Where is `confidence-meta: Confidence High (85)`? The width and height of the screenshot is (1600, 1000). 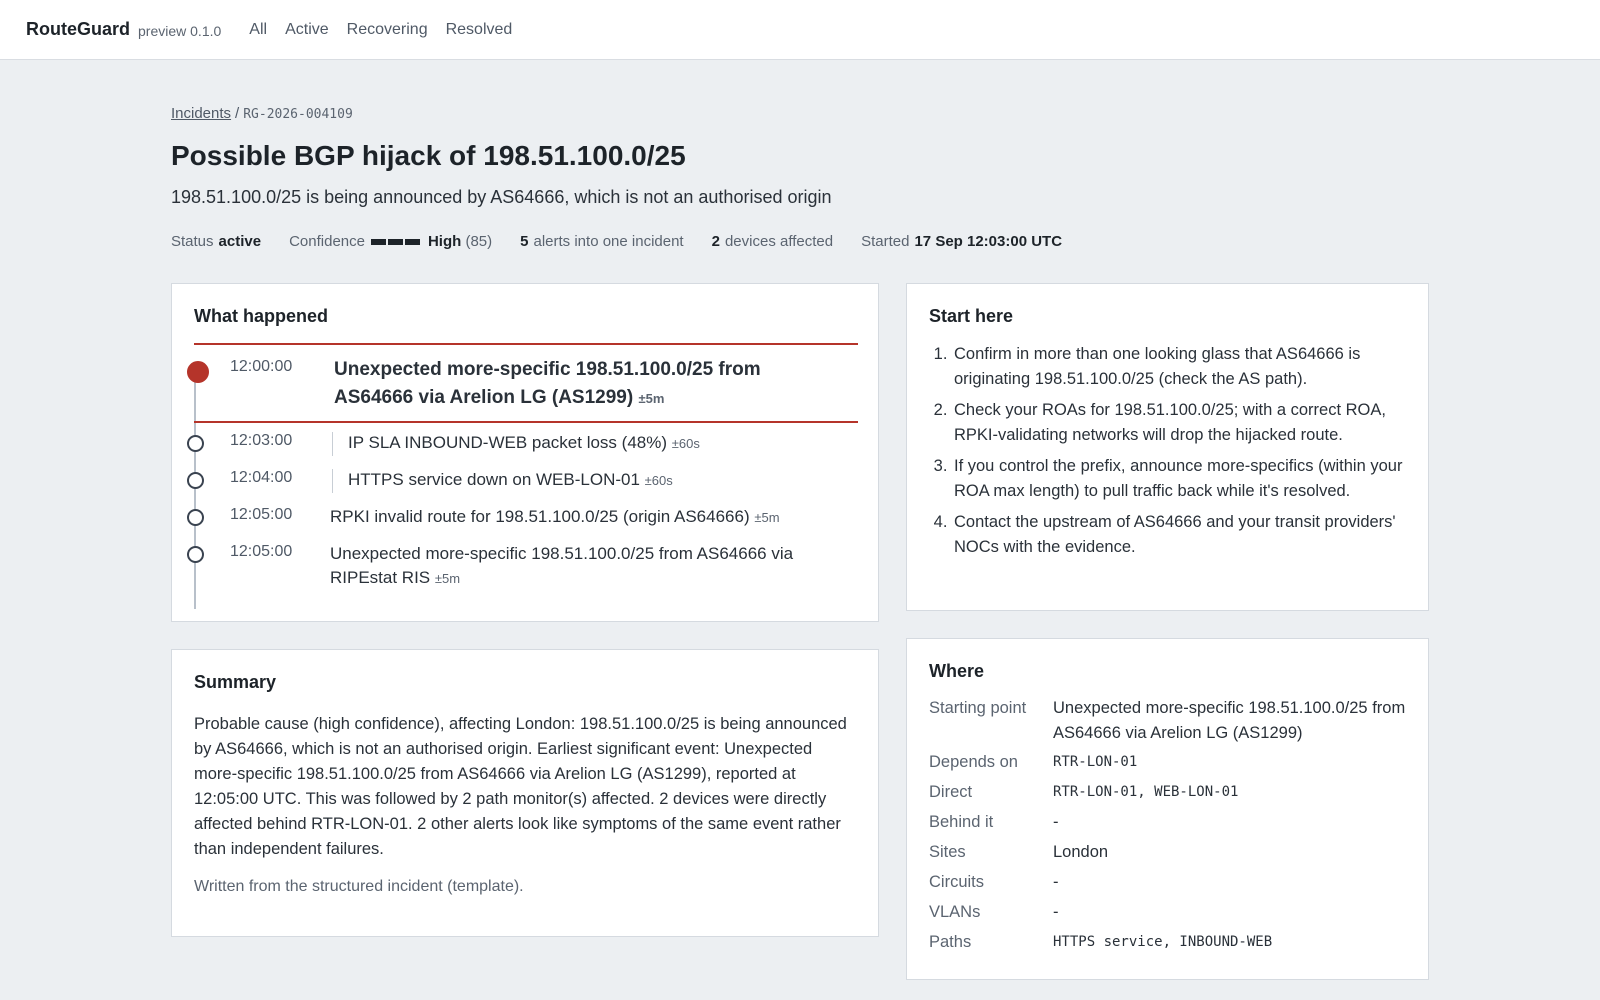
confidence-meta: Confidence High (85) is located at coordinates (390, 241).